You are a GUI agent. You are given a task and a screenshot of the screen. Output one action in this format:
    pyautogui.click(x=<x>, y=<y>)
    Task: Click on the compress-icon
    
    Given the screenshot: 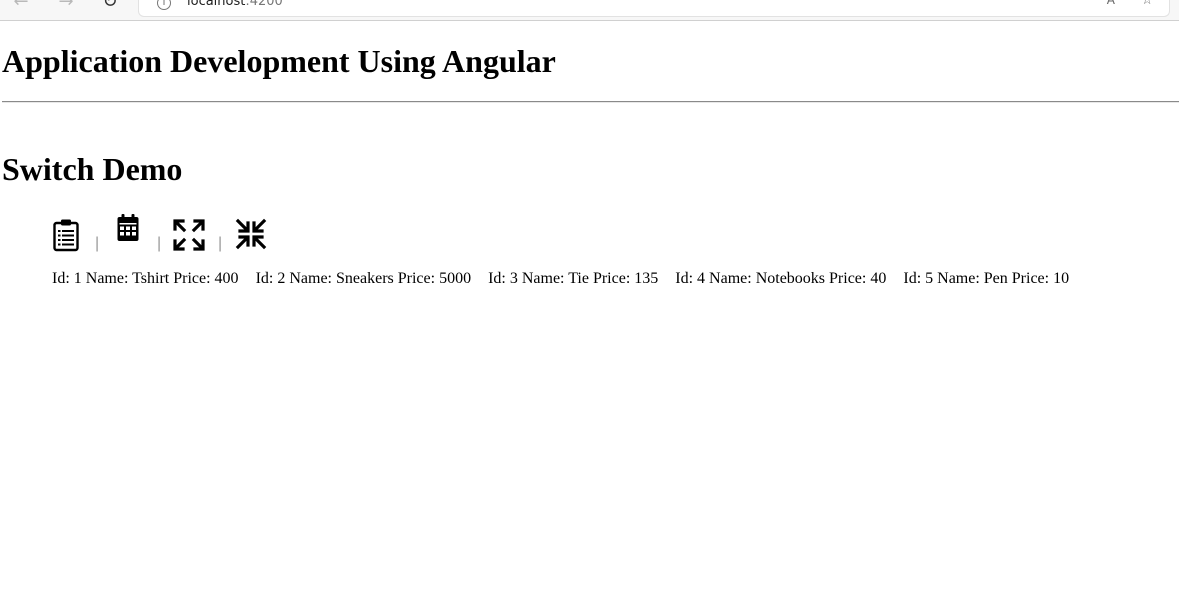 What is the action you would take?
    pyautogui.click(x=251, y=236)
    